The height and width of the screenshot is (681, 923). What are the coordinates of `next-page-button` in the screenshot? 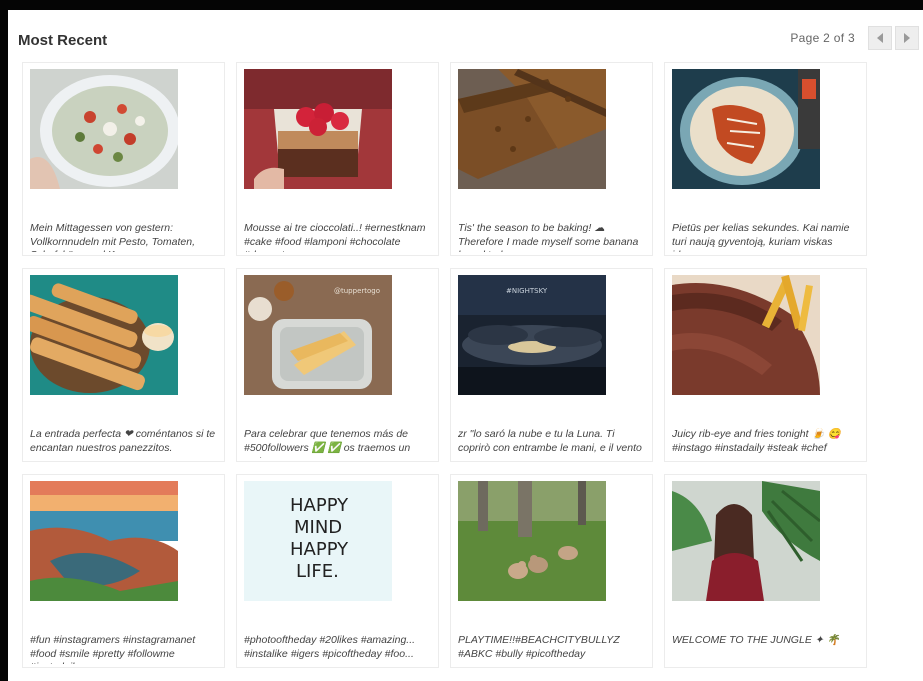 It's located at (907, 38).